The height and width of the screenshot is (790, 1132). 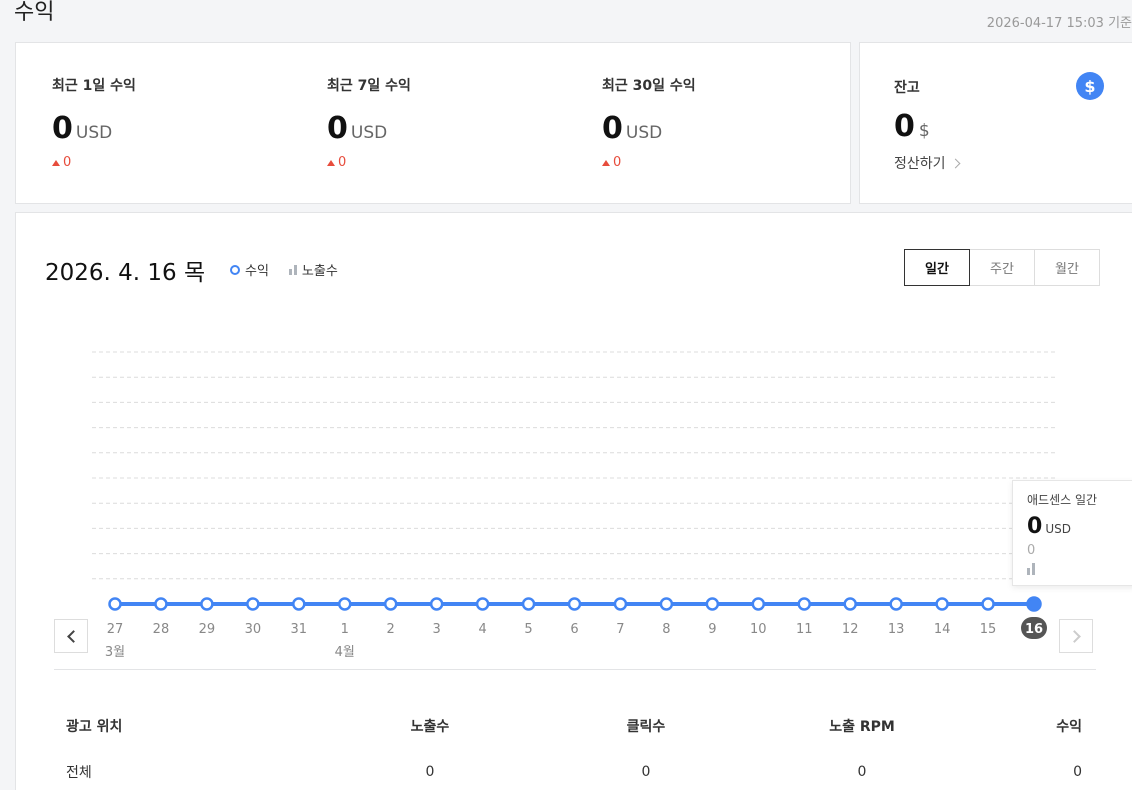 What do you see at coordinates (942, 629) in the screenshot?
I see `x-tick-label: 14` at bounding box center [942, 629].